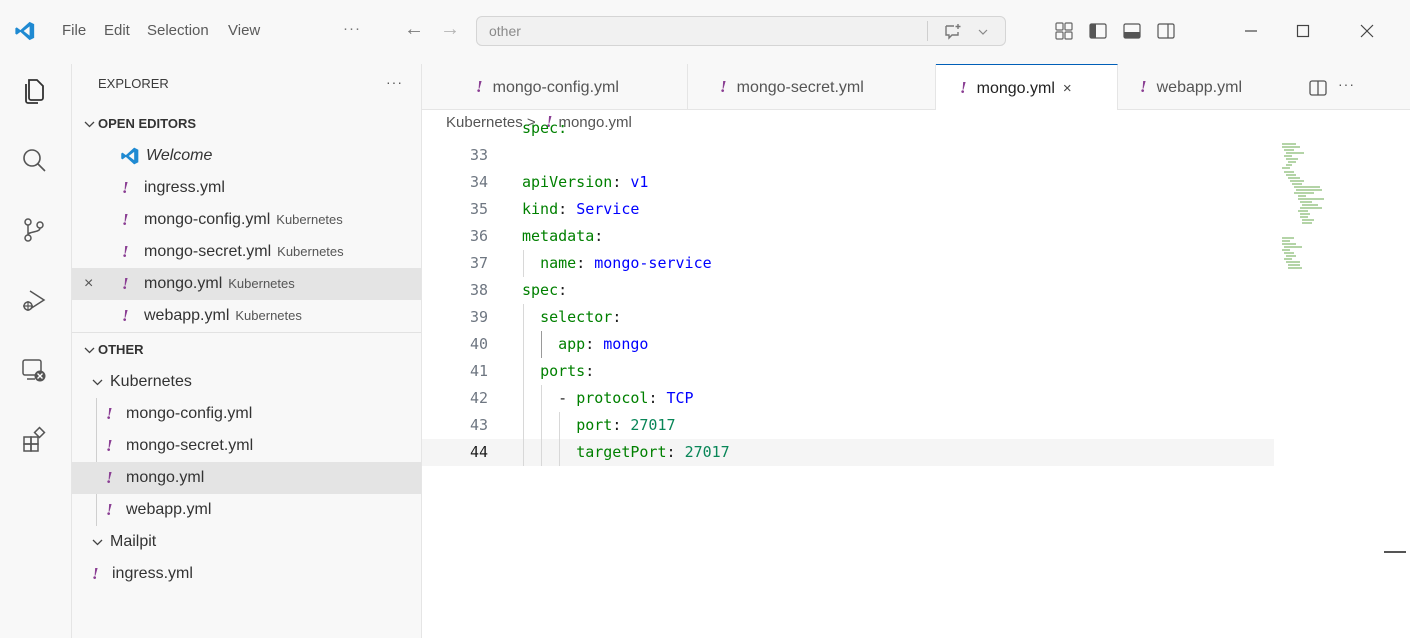  Describe the element at coordinates (36, 351) in the screenshot. I see `activity-bar` at that location.